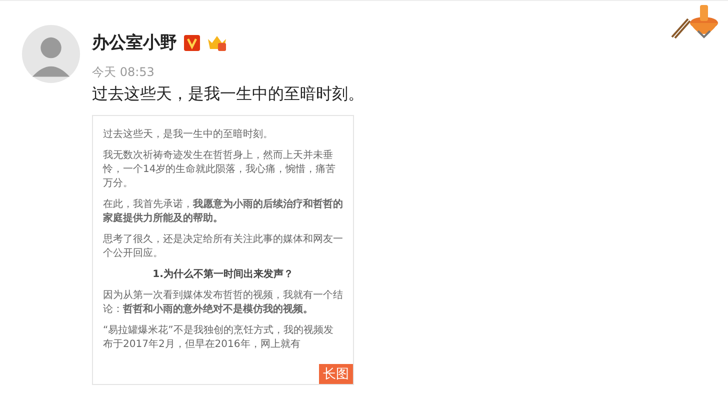  Describe the element at coordinates (134, 42) in the screenshot. I see `author-name: 办公室小野` at that location.